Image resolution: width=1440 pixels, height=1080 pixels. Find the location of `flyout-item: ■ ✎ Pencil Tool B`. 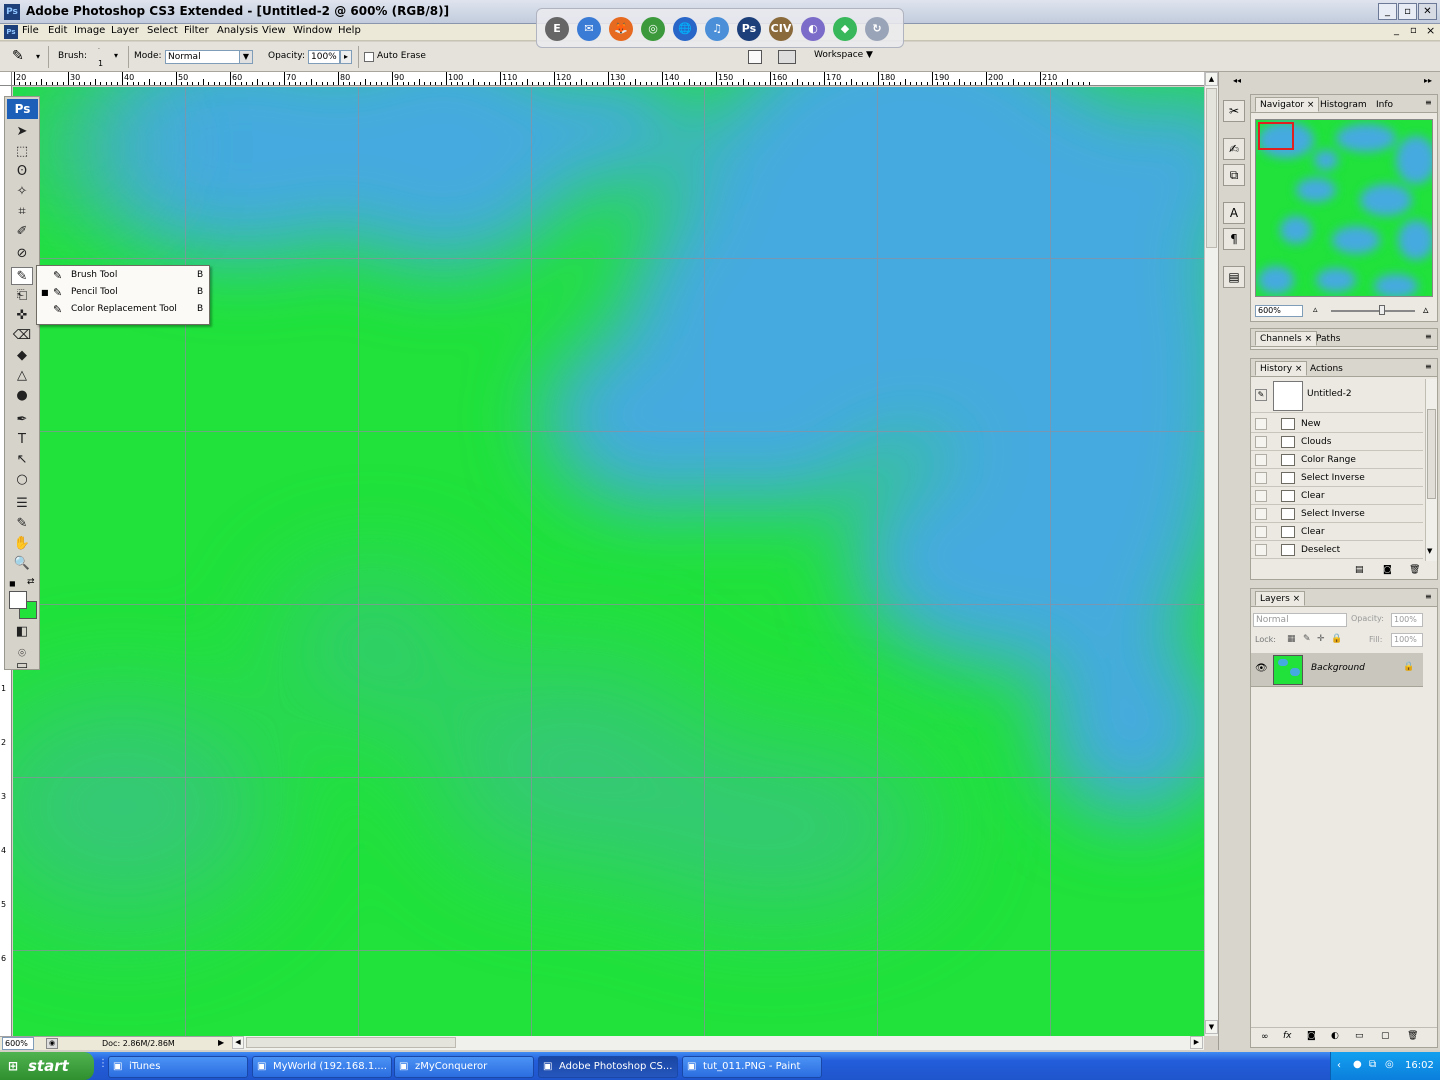

flyout-item: ■ ✎ Pencil Tool B is located at coordinates (123, 292).